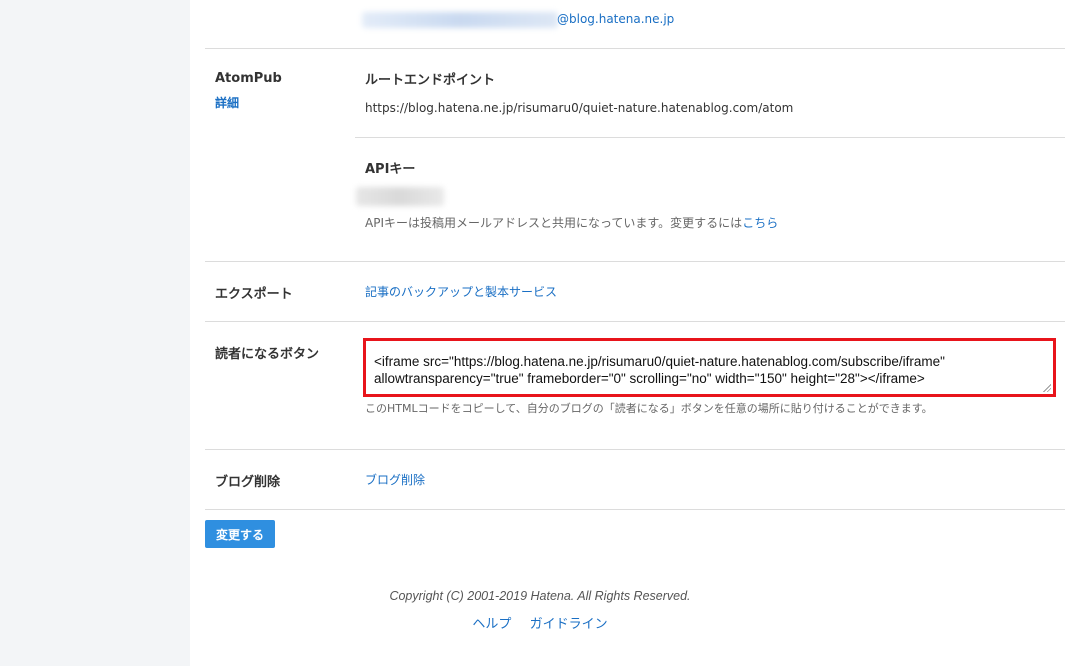 The image size is (1080, 666). I want to click on email-domain: @blog.hatena.ne.jp, so click(616, 19).